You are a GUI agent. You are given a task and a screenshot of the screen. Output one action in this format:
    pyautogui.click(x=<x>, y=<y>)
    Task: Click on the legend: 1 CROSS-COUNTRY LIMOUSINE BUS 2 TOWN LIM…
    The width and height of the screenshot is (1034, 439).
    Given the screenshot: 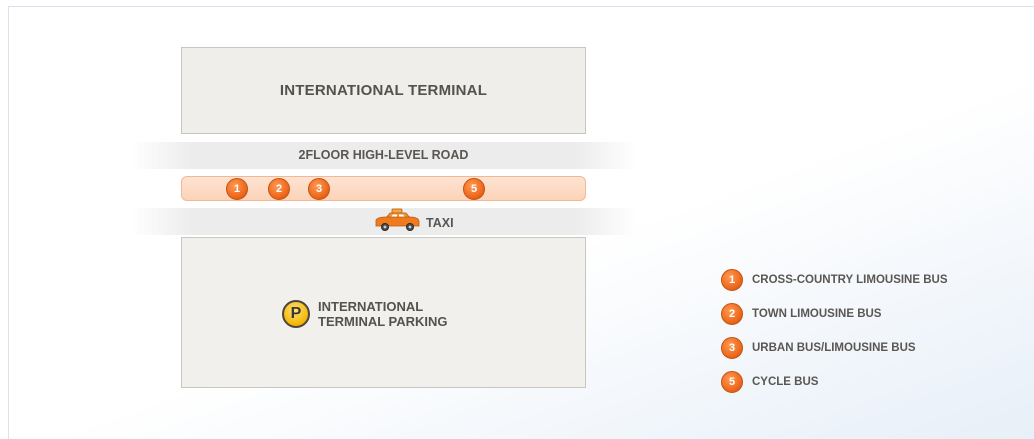 What is the action you would take?
    pyautogui.click(x=834, y=337)
    